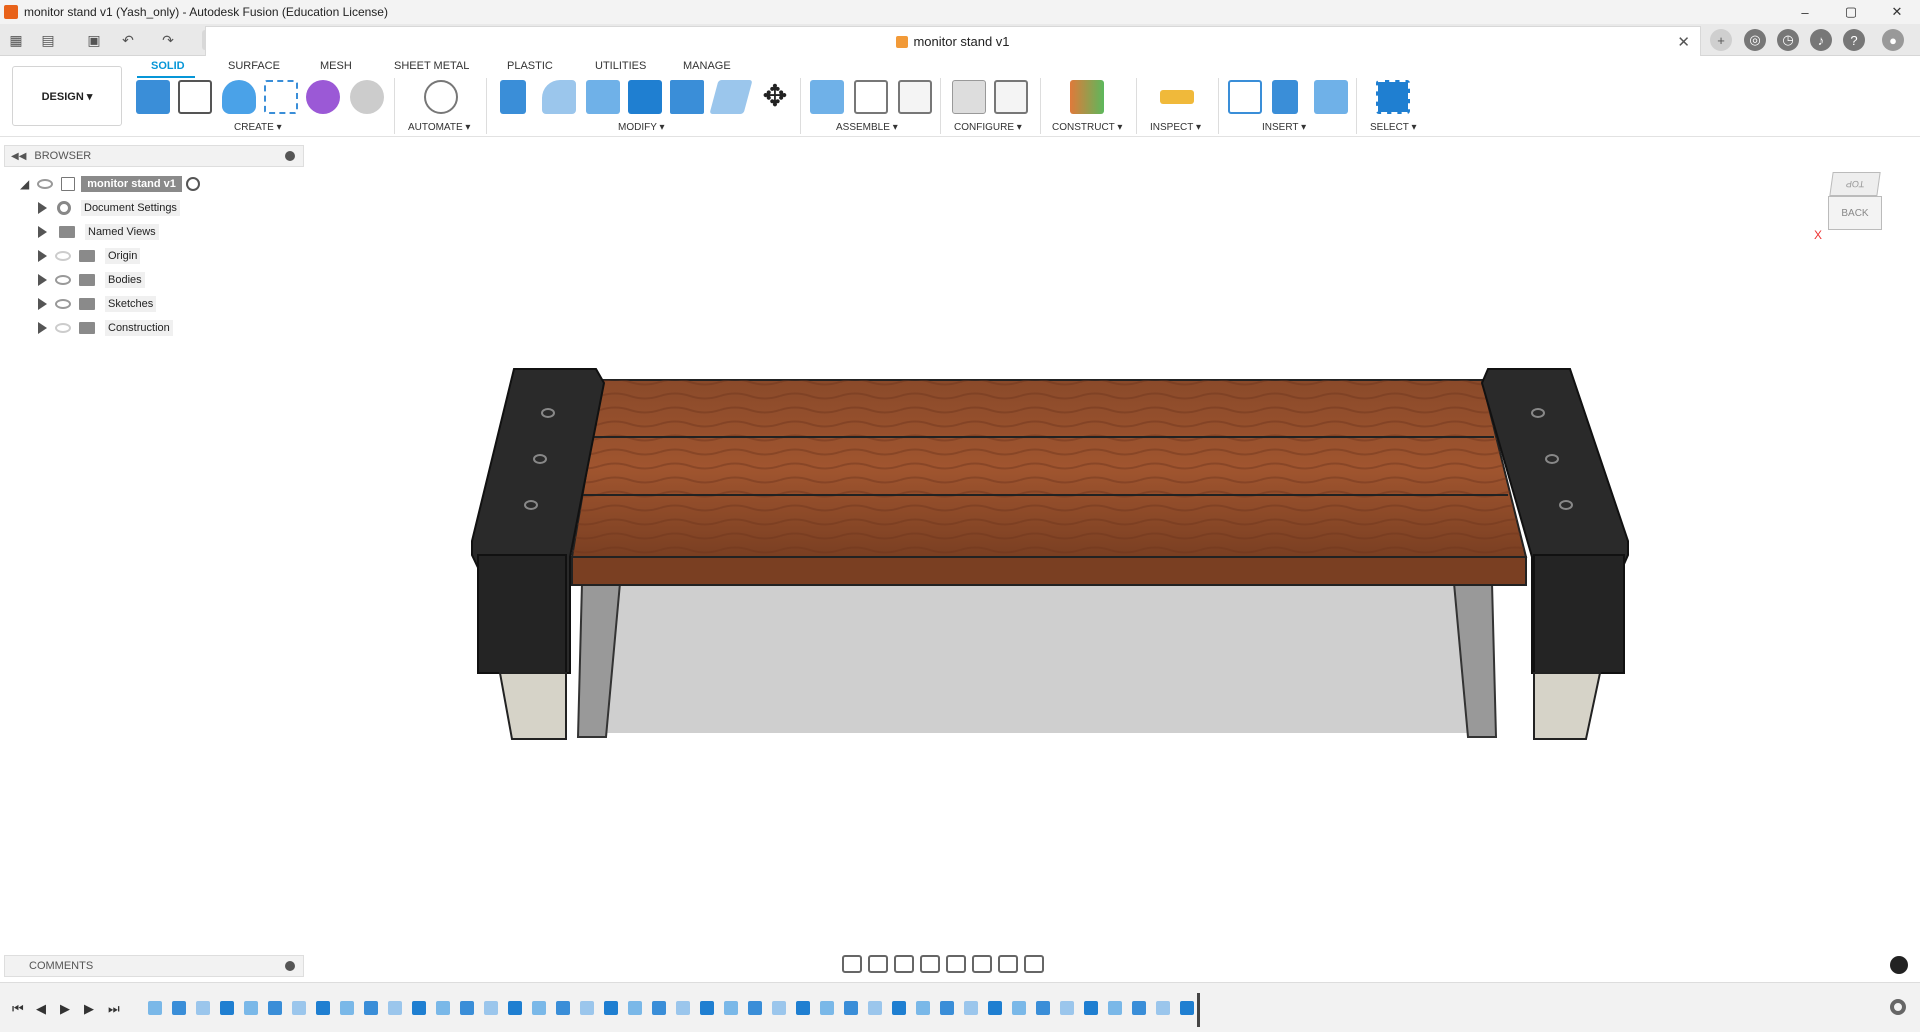  Describe the element at coordinates (930, 964) in the screenshot. I see `zoom-icon` at that location.